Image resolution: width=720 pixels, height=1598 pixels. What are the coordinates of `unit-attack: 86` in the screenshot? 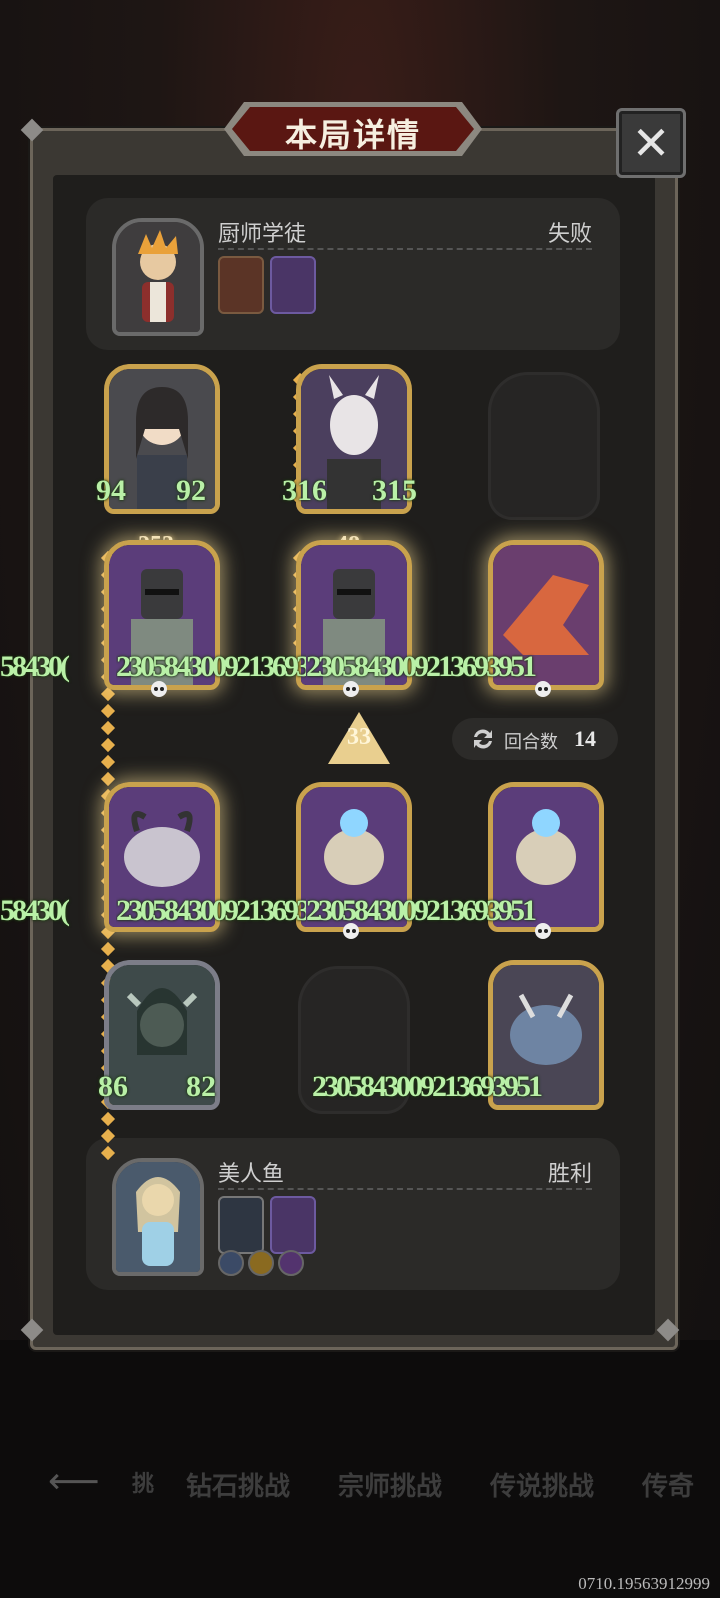 It's located at (113, 1086).